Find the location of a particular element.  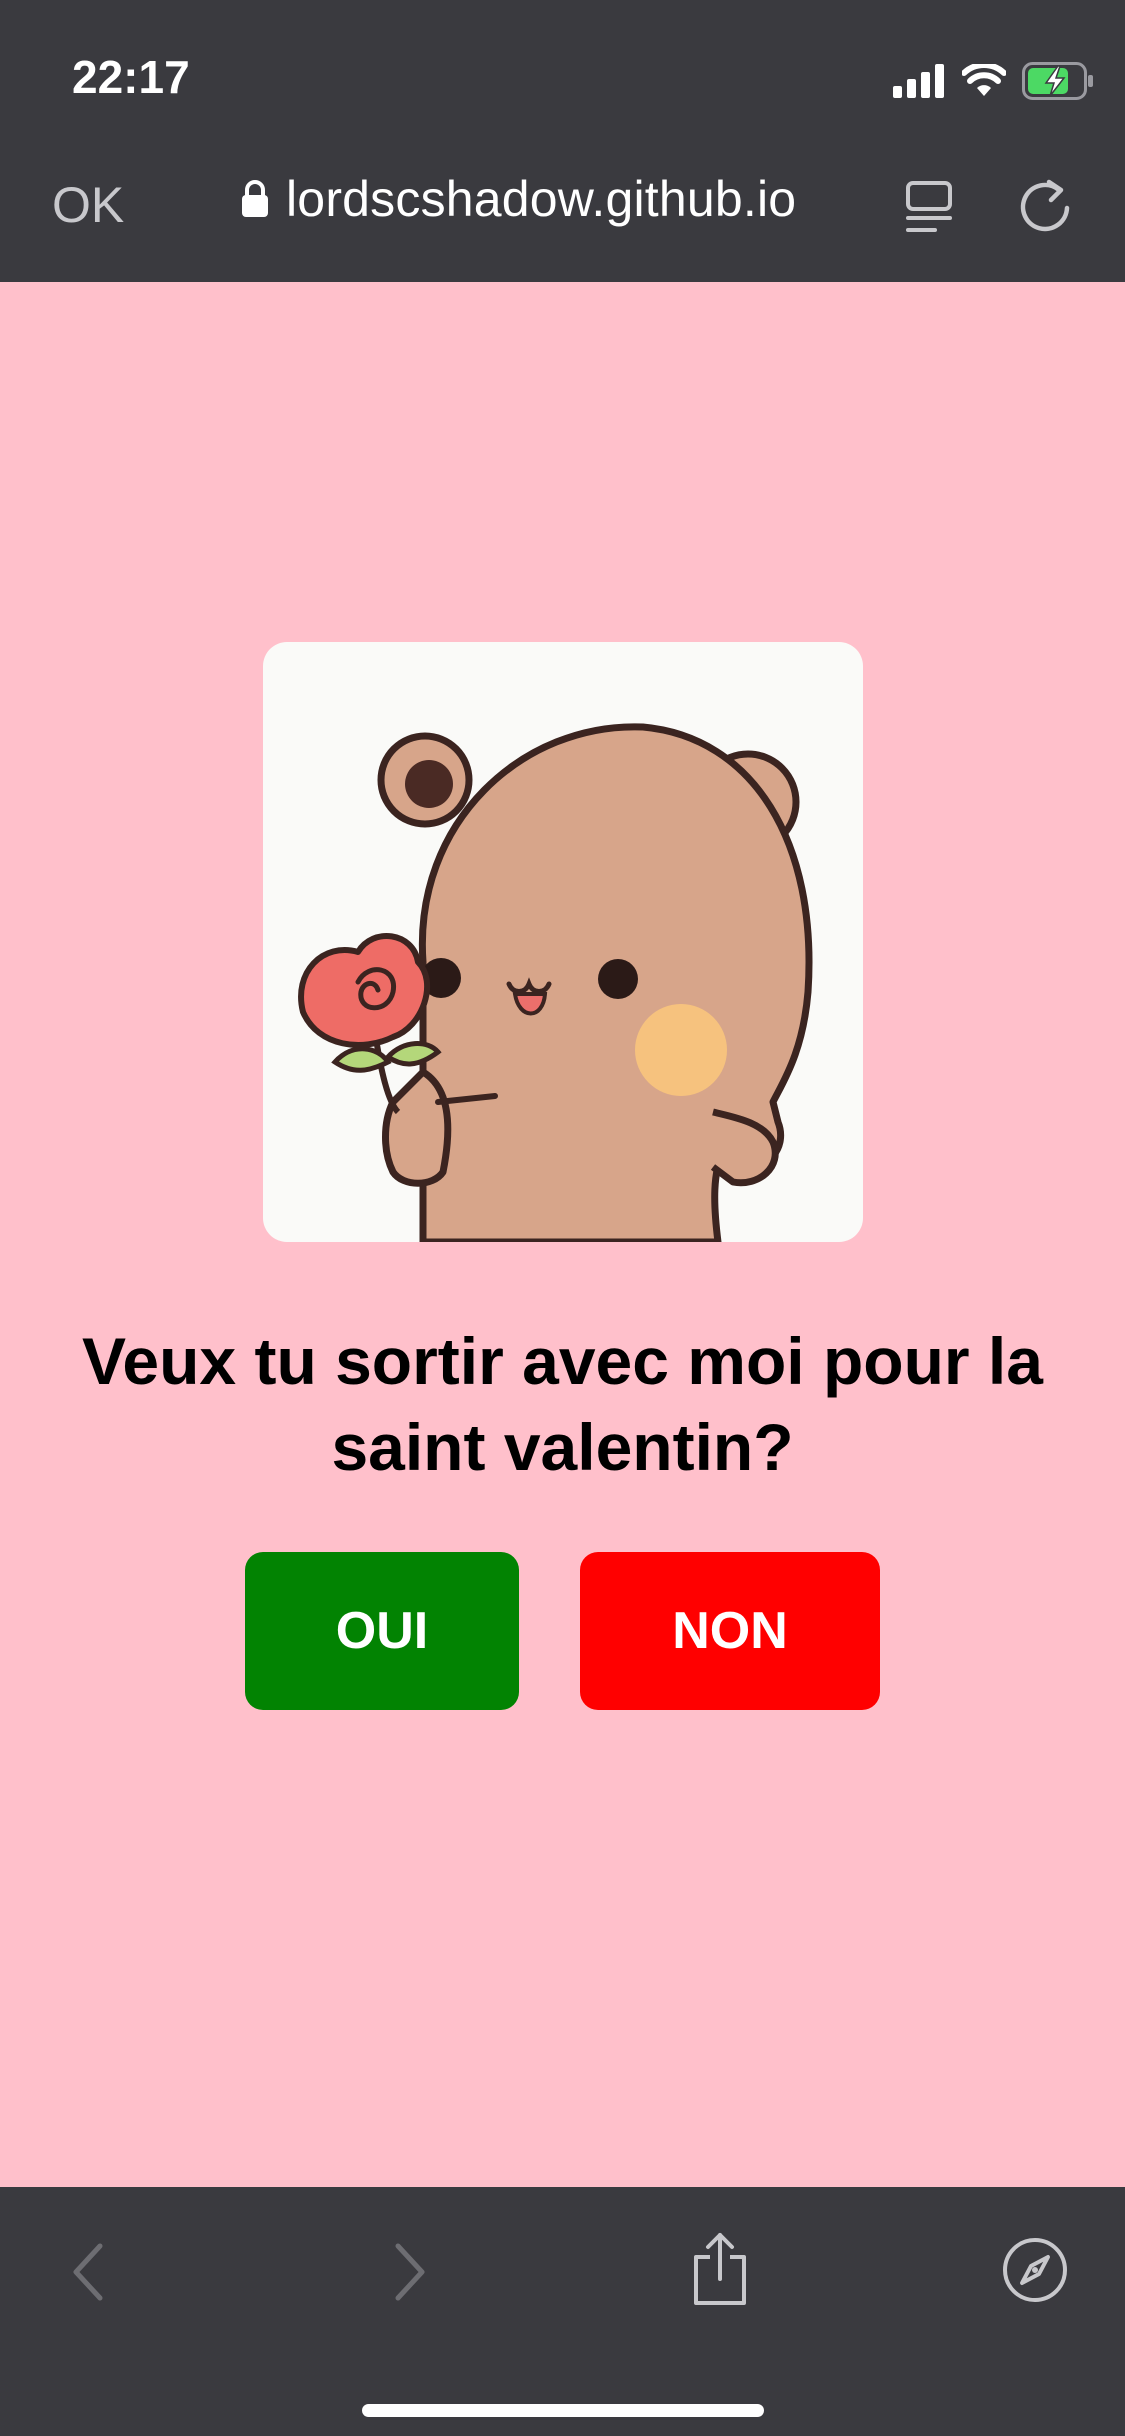

url-text: lordscshadow.github.io is located at coordinates (541, 199).